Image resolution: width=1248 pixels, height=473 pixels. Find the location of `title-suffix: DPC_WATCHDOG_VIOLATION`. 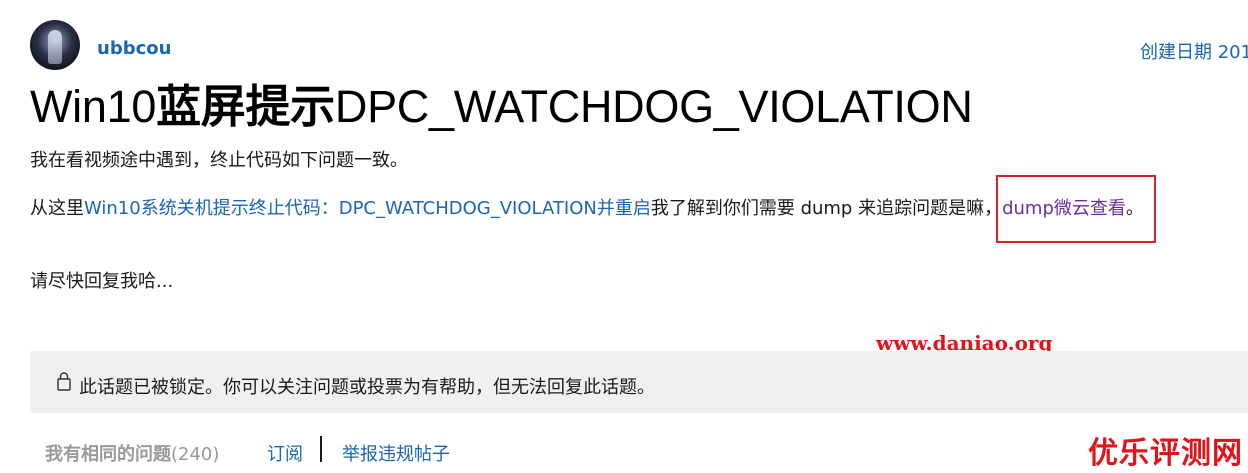

title-suffix: DPC_WATCHDOG_VIOLATION is located at coordinates (653, 106).